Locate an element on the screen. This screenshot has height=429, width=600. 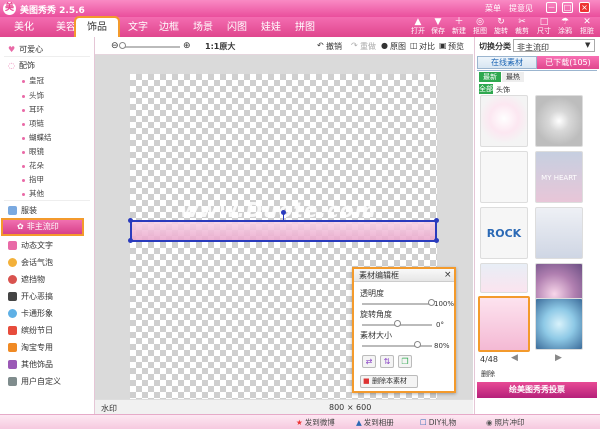
rotate-button: ↻ 旋转 is located at coordinates (501, 27).